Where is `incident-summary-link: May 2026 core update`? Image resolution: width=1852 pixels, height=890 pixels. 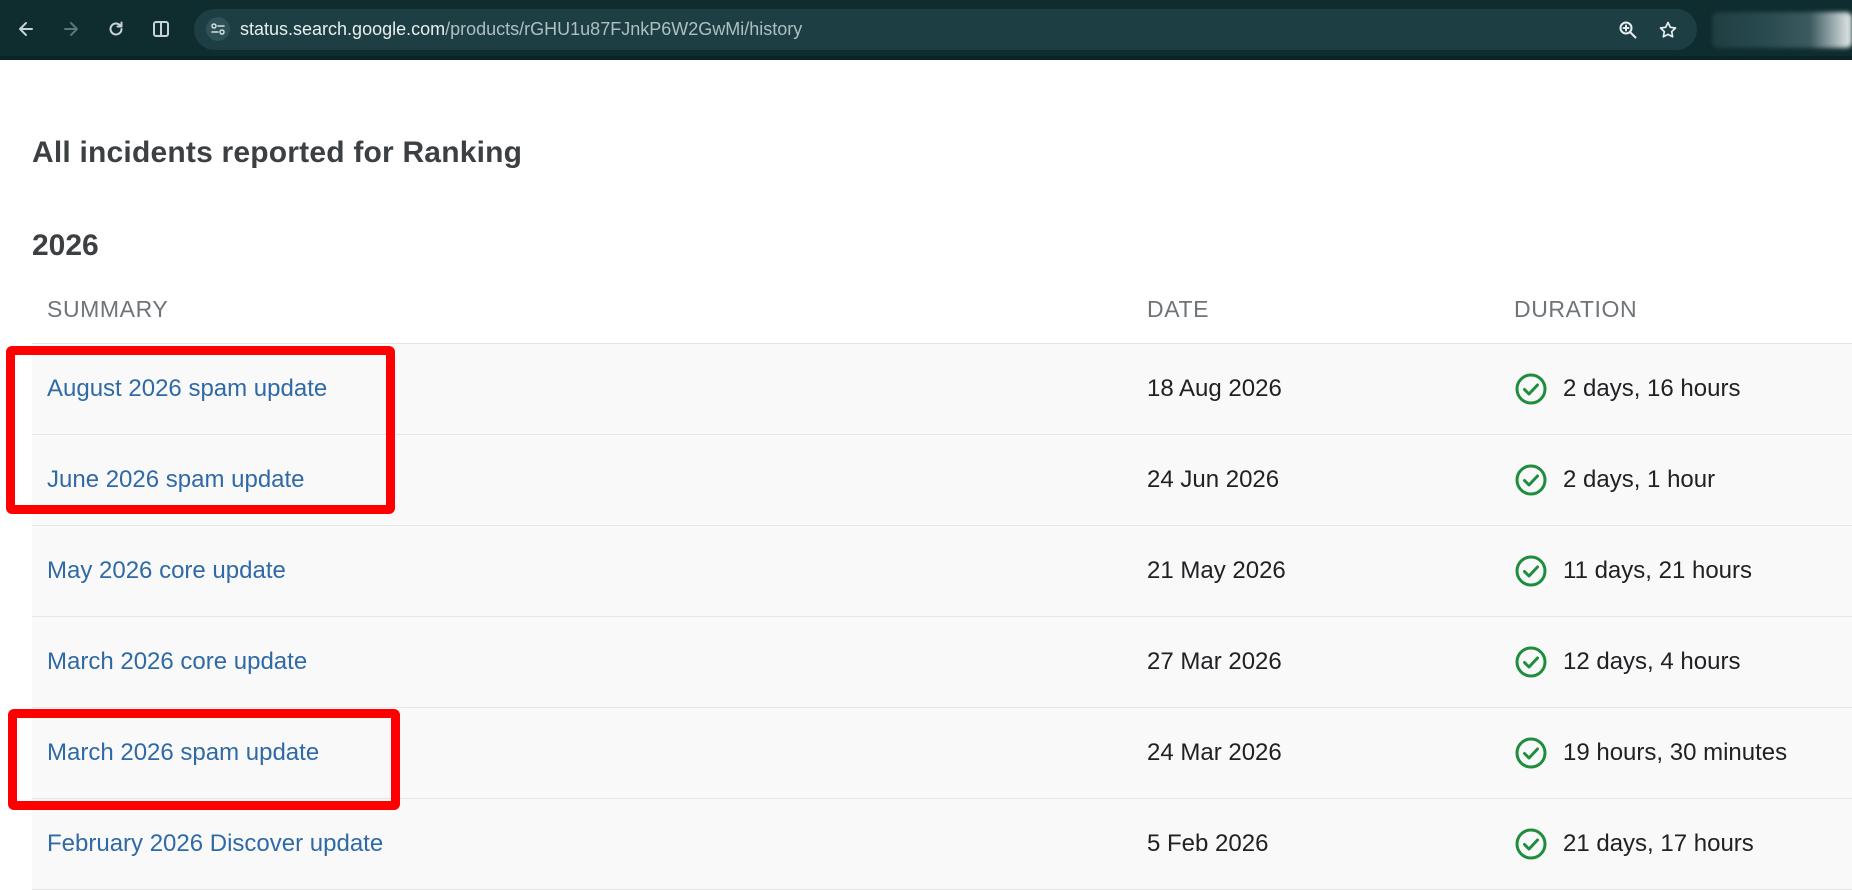
incident-summary-link: May 2026 core update is located at coordinates (166, 571).